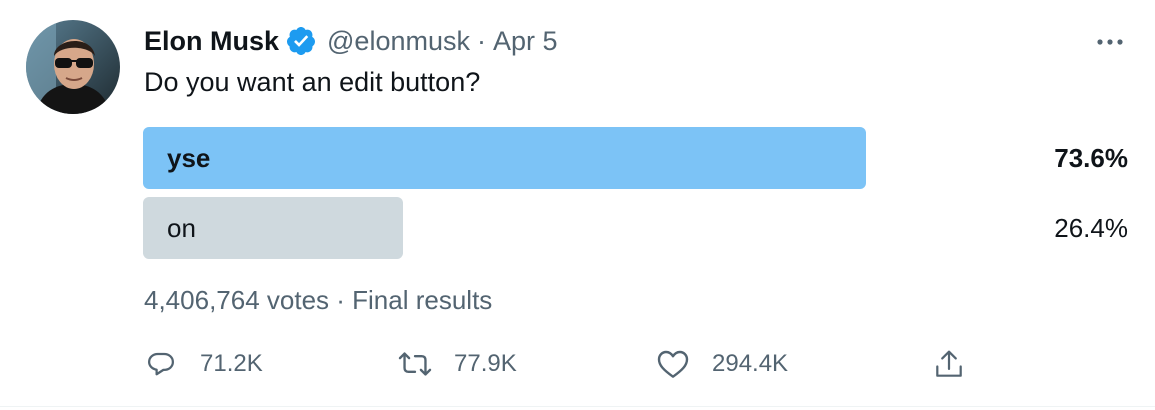  I want to click on avatar, so click(73, 67).